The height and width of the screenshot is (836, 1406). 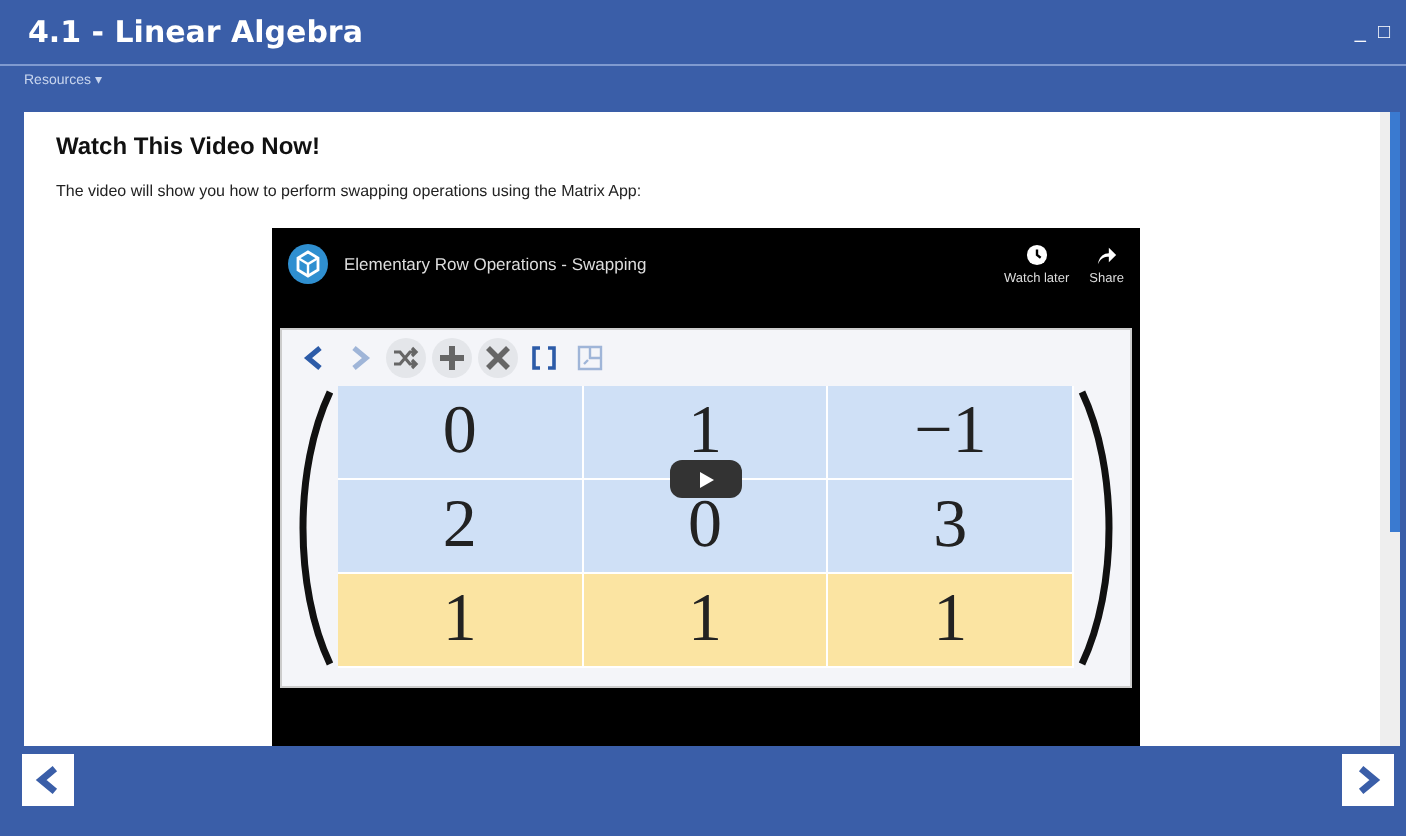 What do you see at coordinates (1106, 255) in the screenshot?
I see `share-arrow-icon` at bounding box center [1106, 255].